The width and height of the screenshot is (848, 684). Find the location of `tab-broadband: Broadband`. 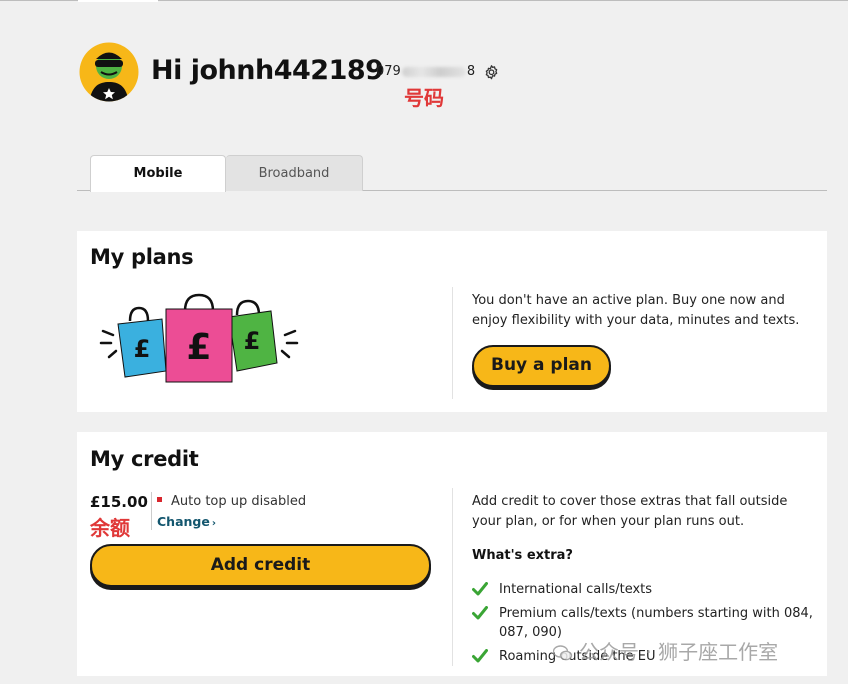

tab-broadband: Broadband is located at coordinates (294, 173).